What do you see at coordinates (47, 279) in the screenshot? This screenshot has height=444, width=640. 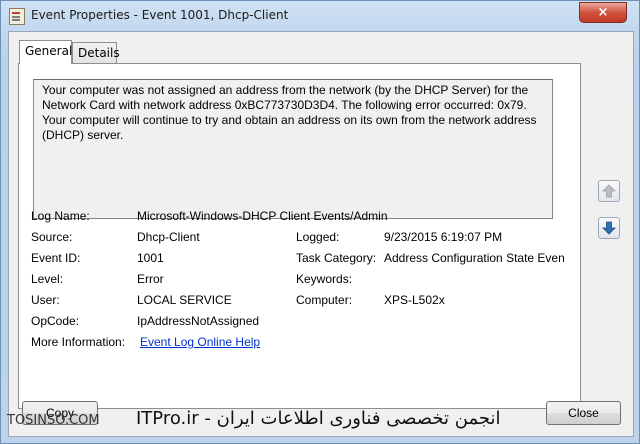 I see `level-label: Level:` at bounding box center [47, 279].